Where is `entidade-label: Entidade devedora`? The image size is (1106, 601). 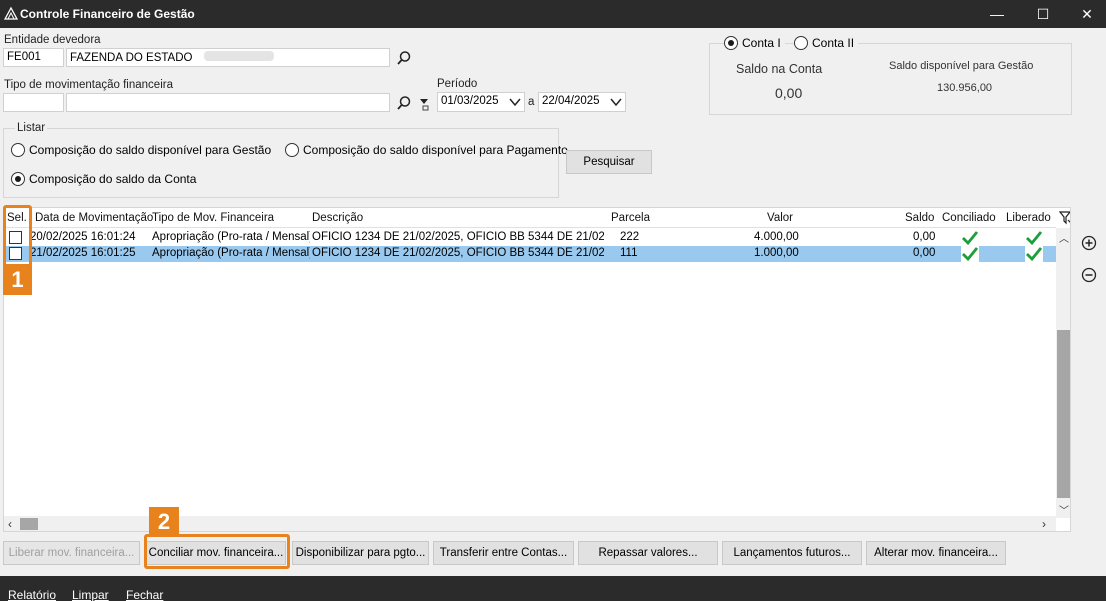 entidade-label: Entidade devedora is located at coordinates (52, 40).